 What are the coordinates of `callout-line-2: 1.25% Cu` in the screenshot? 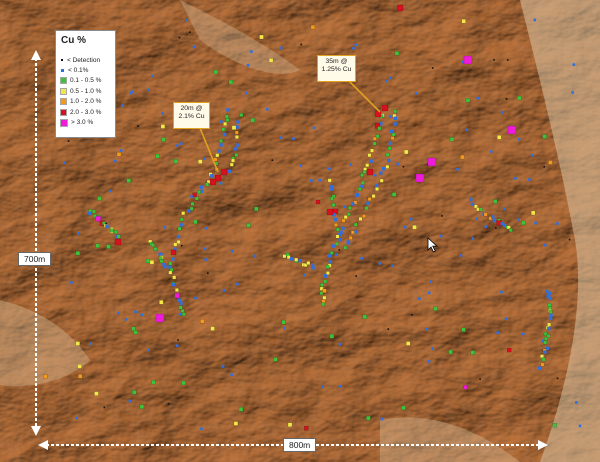 It's located at (336, 69).